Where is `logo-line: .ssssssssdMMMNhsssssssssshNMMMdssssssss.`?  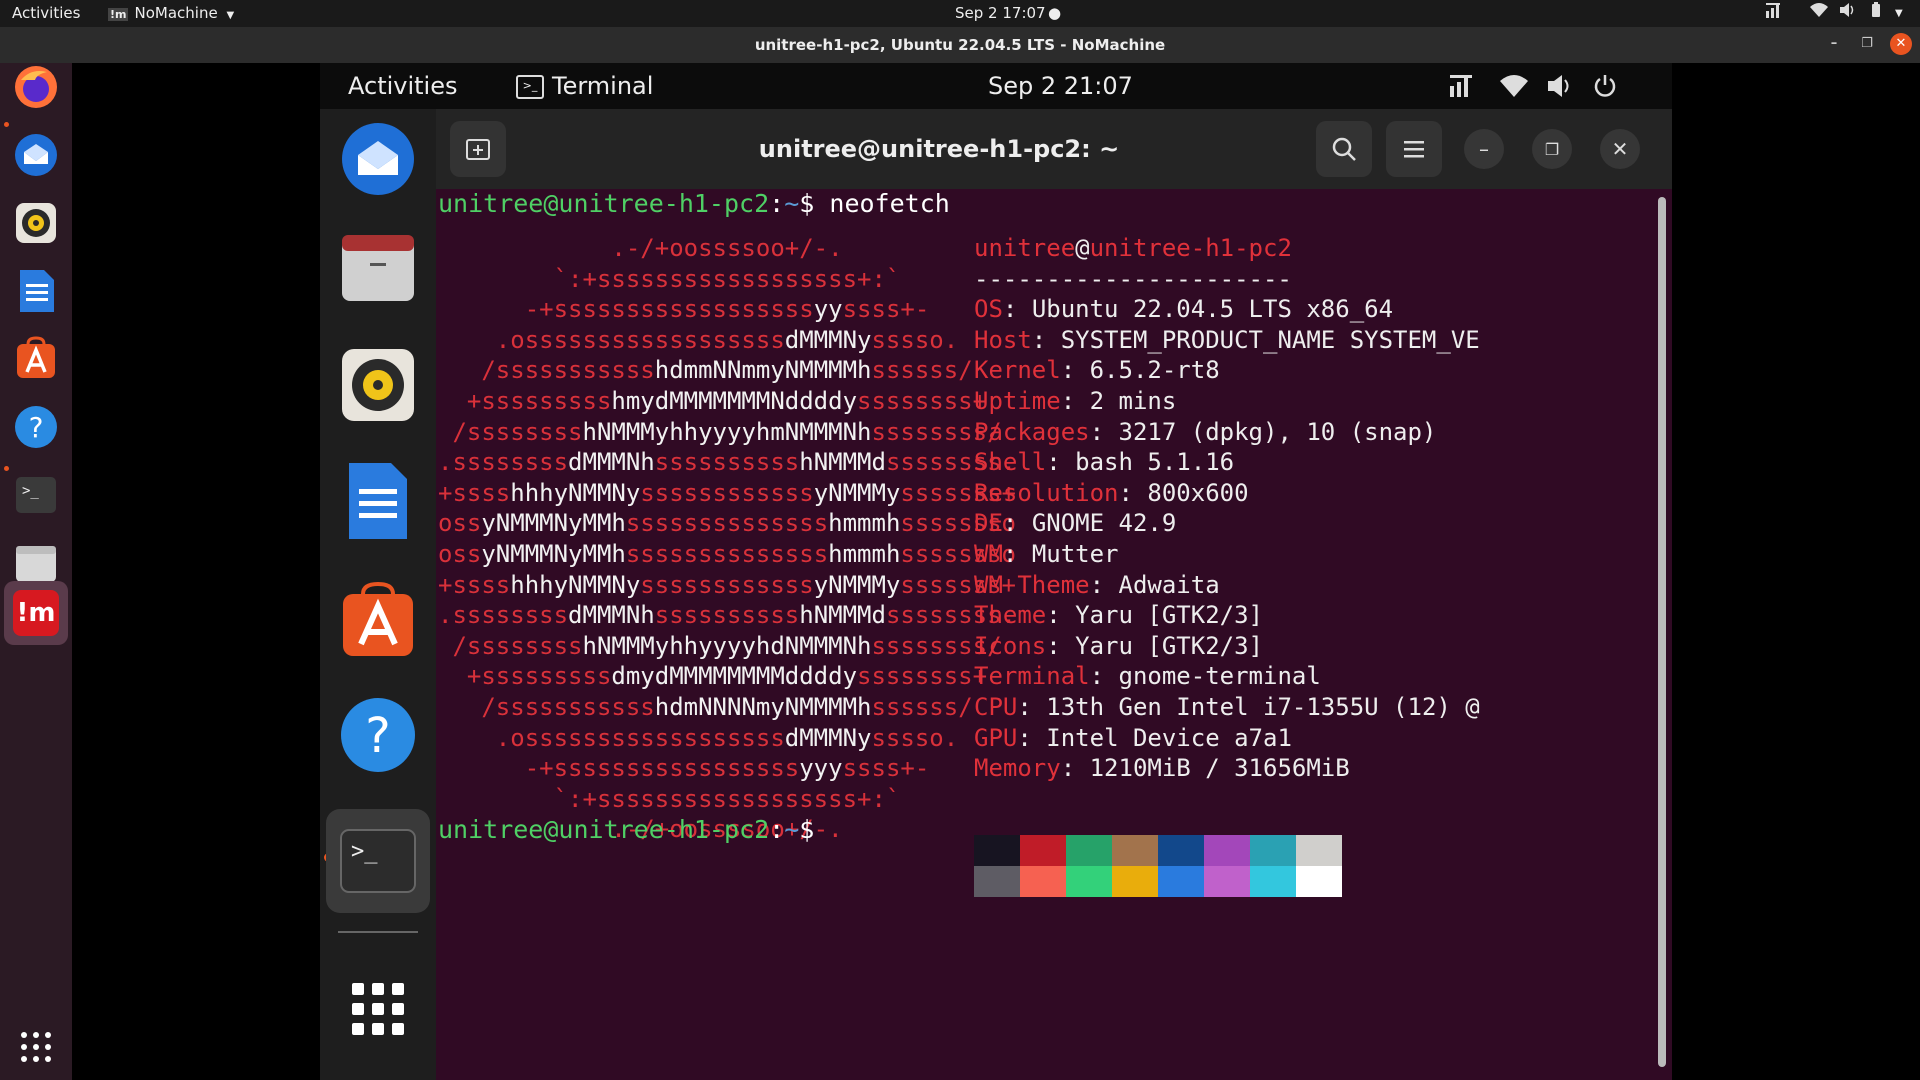 logo-line: .ssssssssdMMMNhsssssssssshNMMMdssssssss. is located at coordinates (727, 462).